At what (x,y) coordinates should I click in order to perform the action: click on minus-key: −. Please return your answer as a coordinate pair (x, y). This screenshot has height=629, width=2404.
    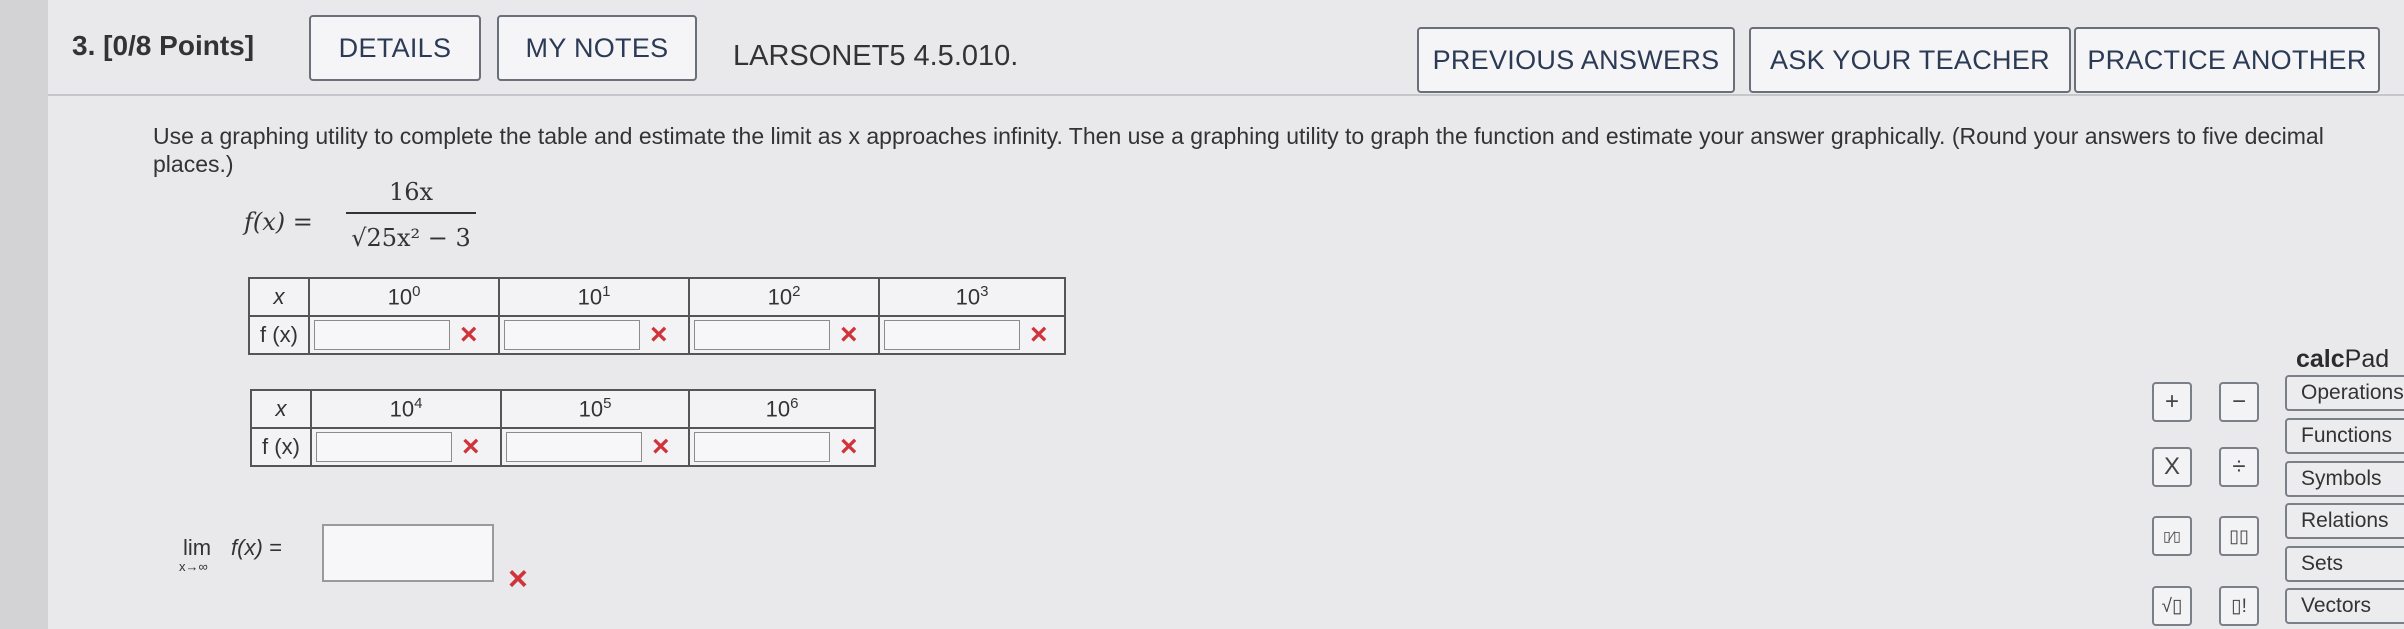
    Looking at the image, I should click on (2239, 402).